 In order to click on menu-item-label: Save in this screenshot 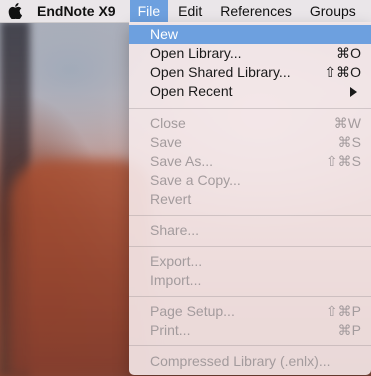, I will do `click(166, 142)`.